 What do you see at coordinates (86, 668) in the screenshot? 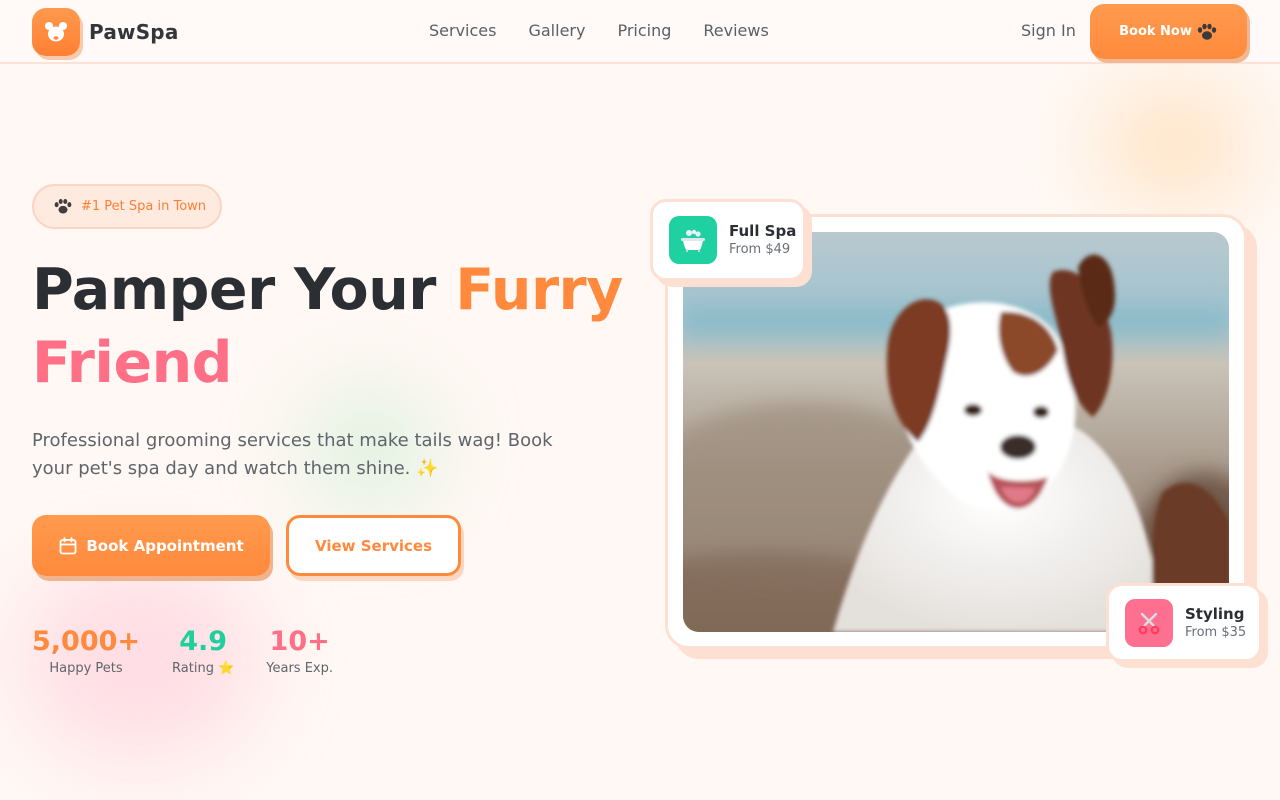
I see `stat-label: Happy Pets` at bounding box center [86, 668].